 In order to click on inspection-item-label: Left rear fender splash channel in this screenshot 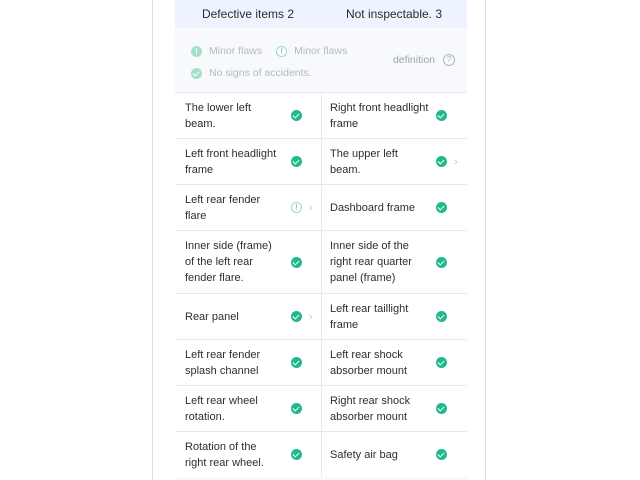, I will do `click(223, 362)`.